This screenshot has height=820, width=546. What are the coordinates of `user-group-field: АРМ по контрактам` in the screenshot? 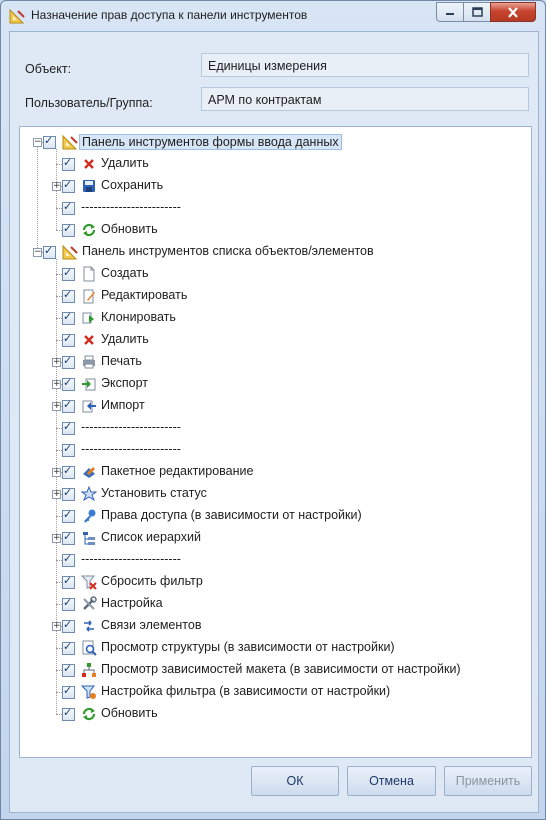 It's located at (365, 99).